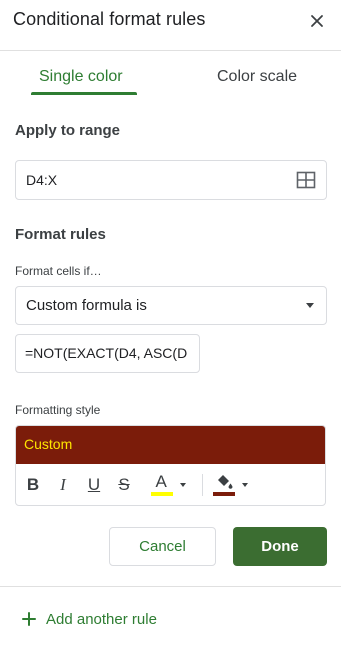  I want to click on fill-color-chevron-icon, so click(244, 485).